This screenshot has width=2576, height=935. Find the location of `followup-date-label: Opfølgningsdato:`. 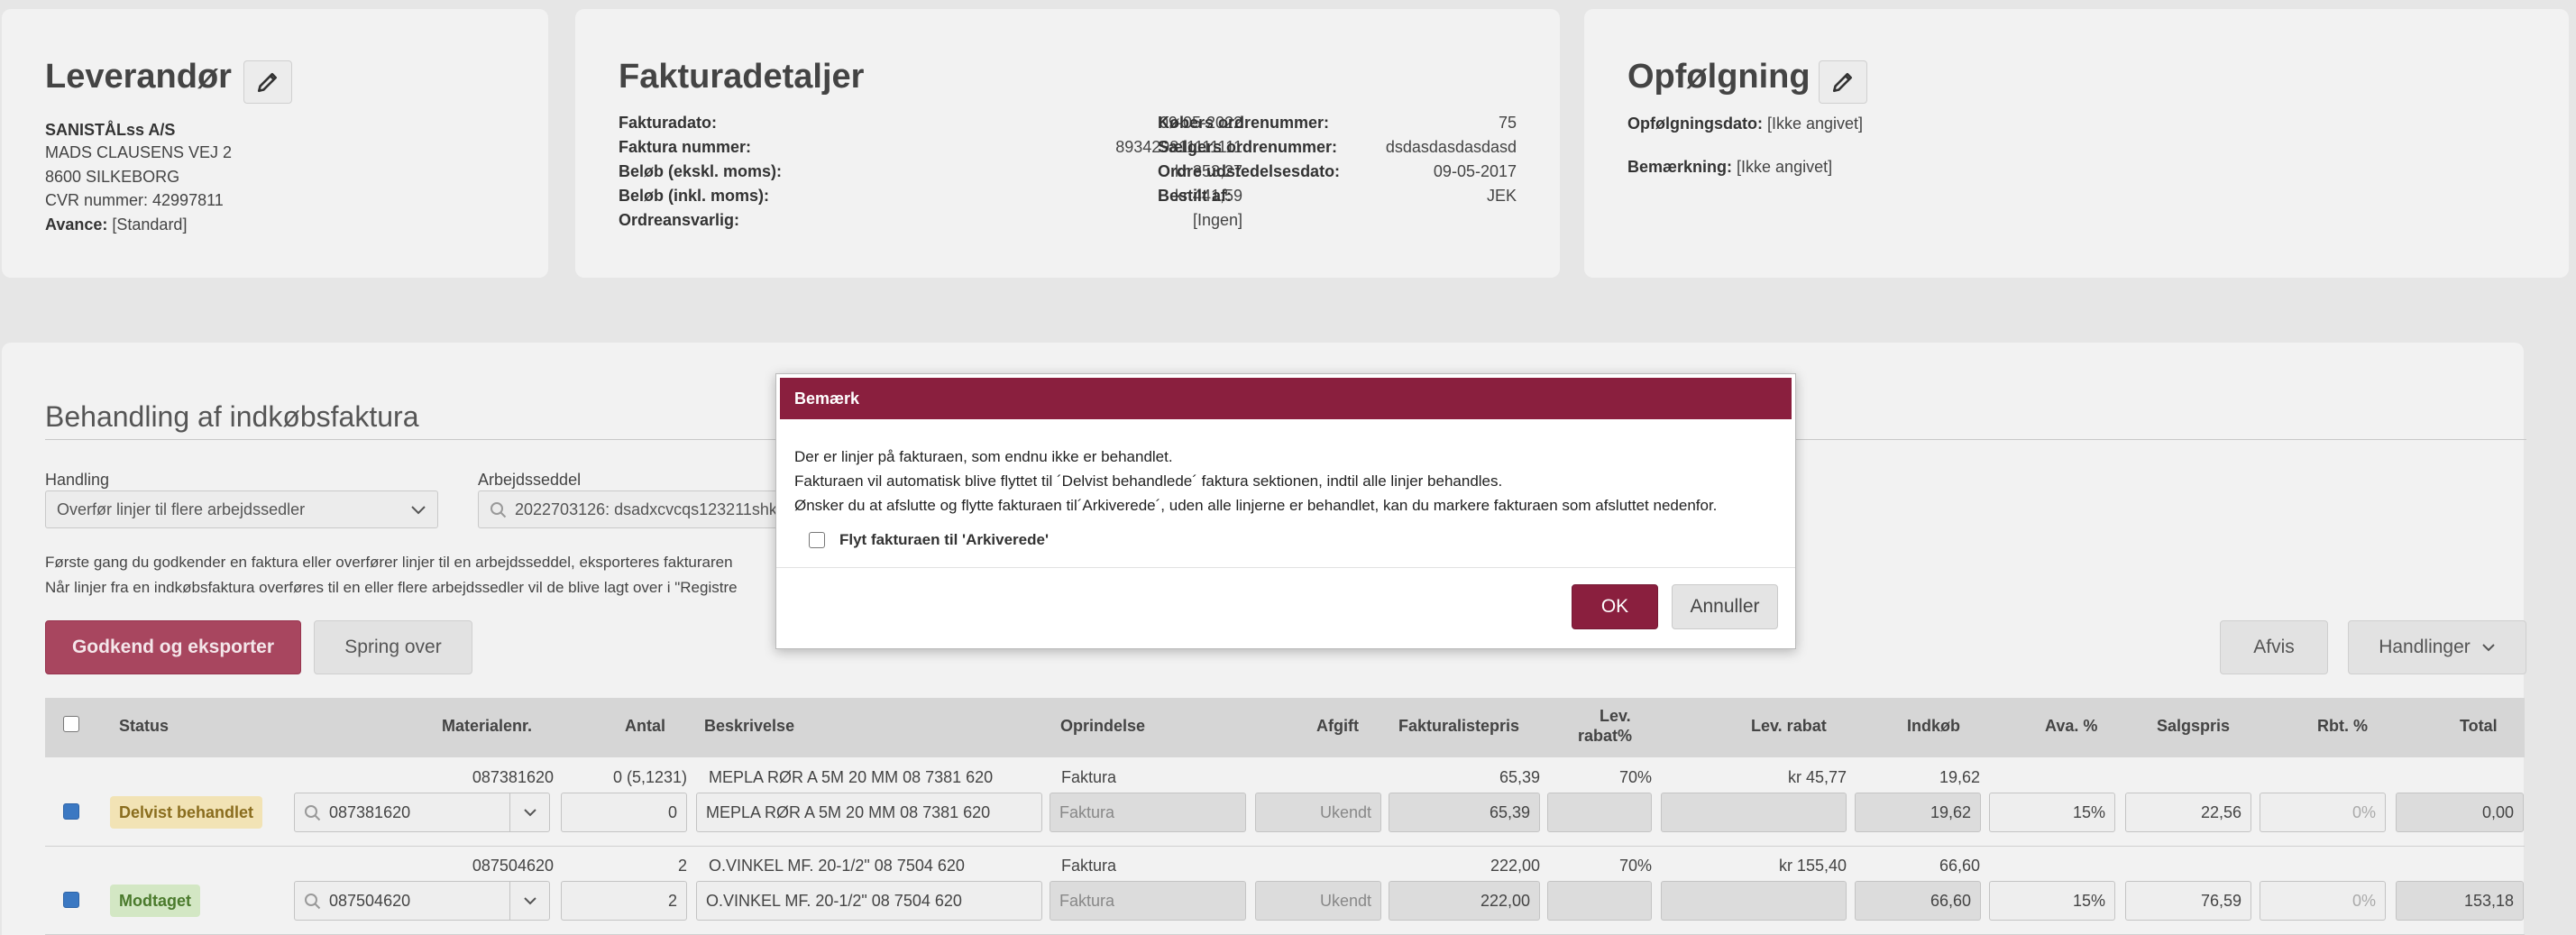

followup-date-label: Opfølgningsdato: is located at coordinates (1695, 124).